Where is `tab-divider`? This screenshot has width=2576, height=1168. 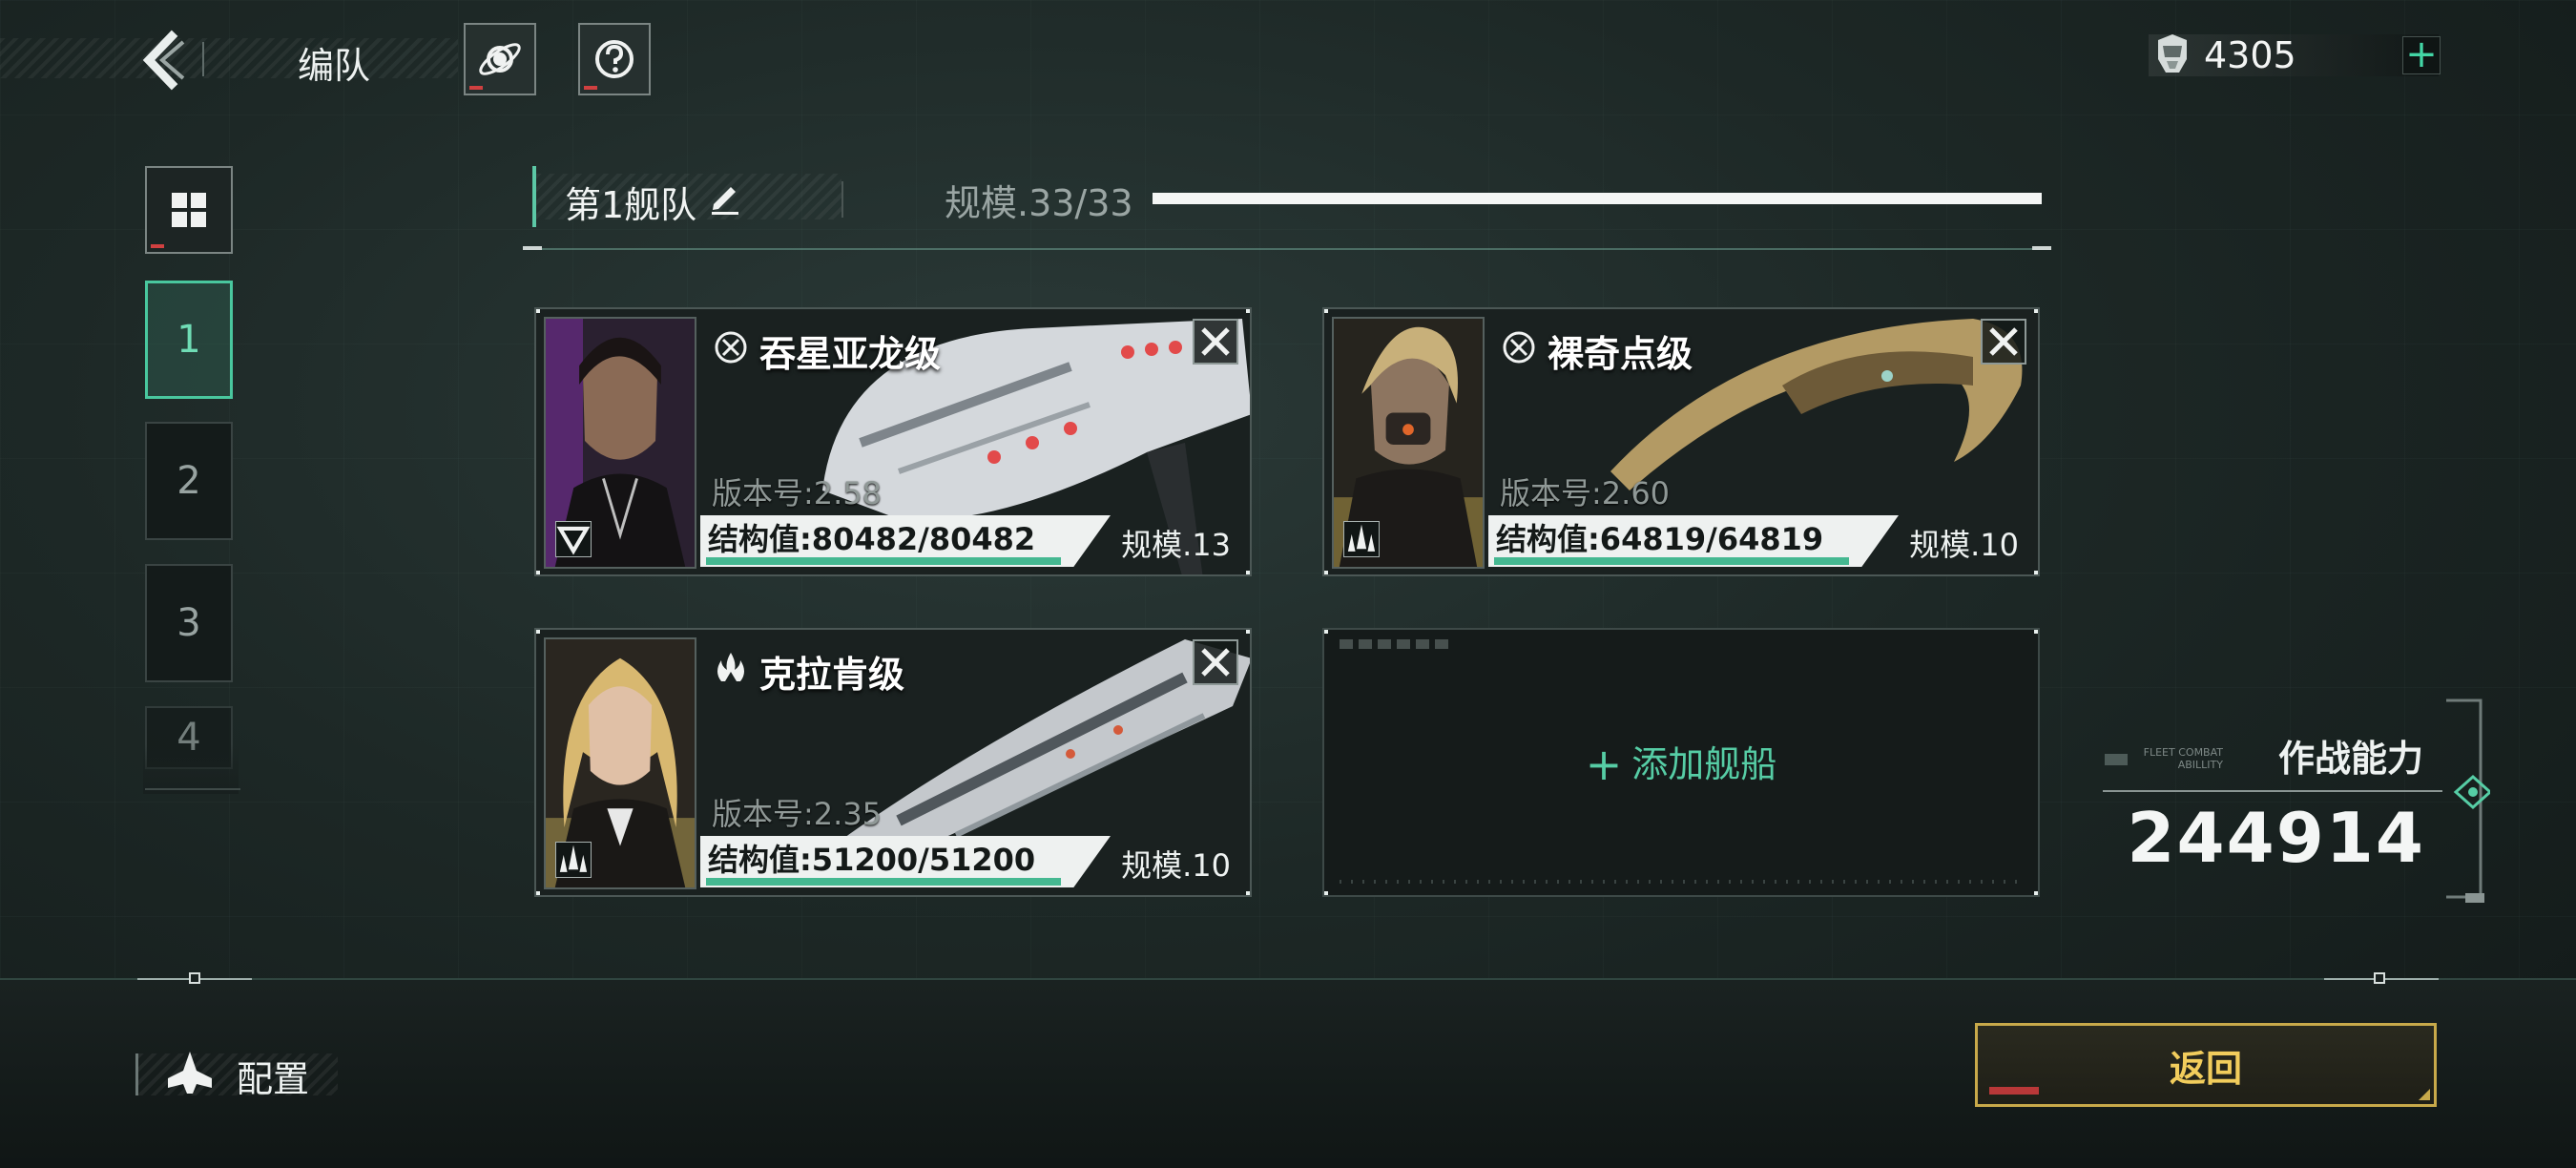
tab-divider is located at coordinates (192, 789).